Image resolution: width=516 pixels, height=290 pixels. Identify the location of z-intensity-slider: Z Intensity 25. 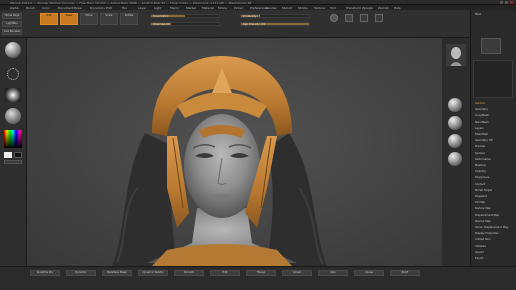
(275, 16).